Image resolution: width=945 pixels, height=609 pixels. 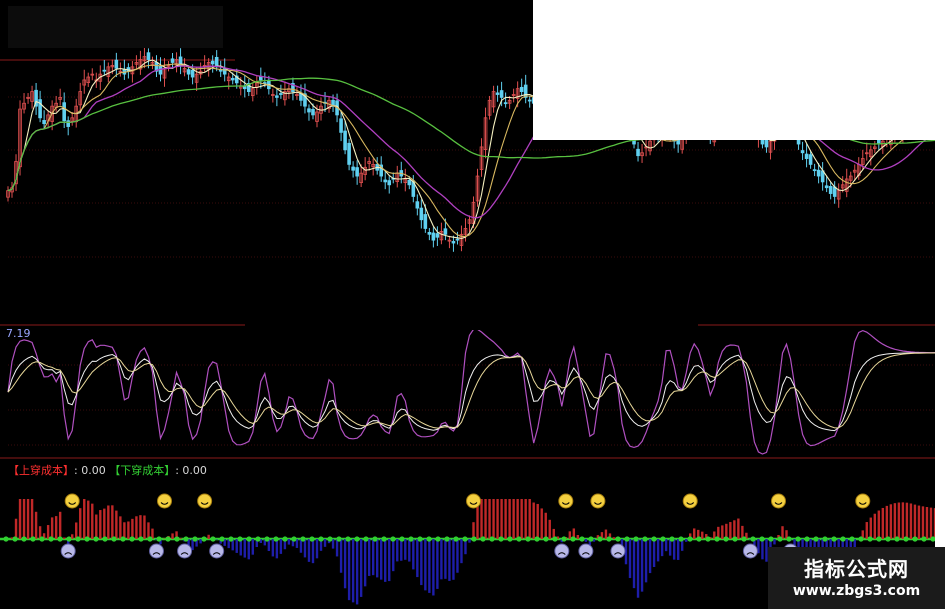 I want to click on watermark-url: www.zbgs3.com, so click(x=856, y=591).